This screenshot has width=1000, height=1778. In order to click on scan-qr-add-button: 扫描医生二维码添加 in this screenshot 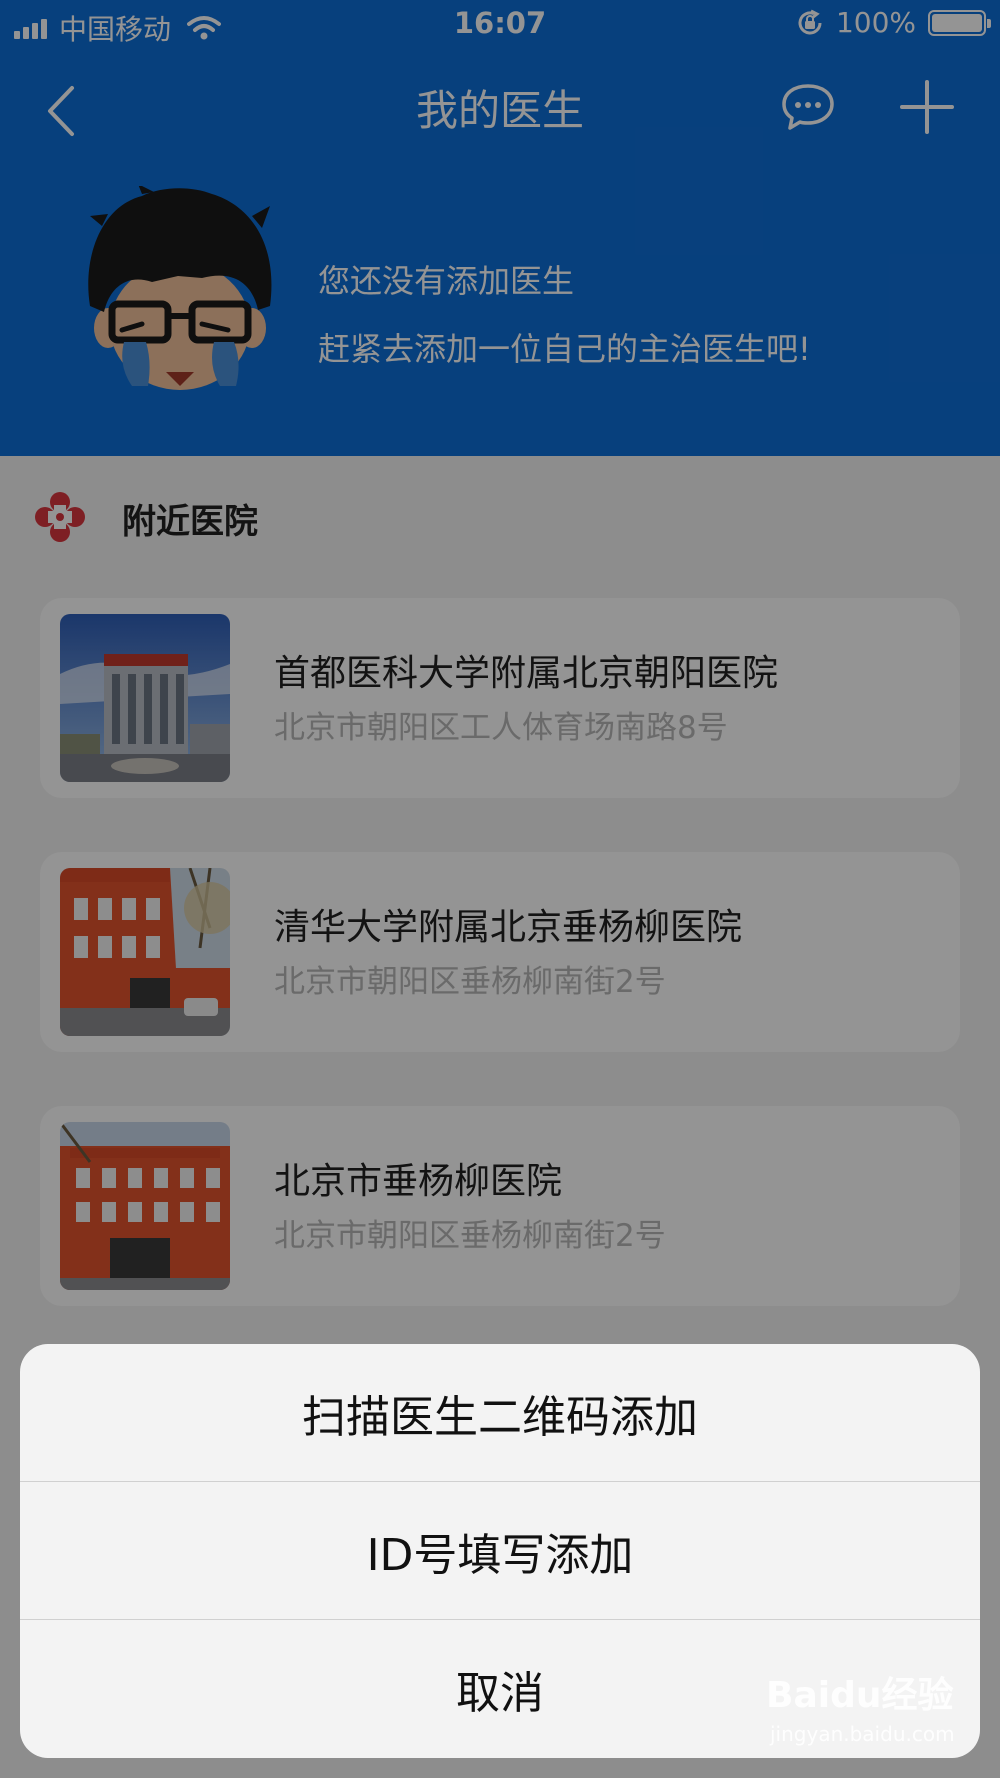, I will do `click(500, 1413)`.